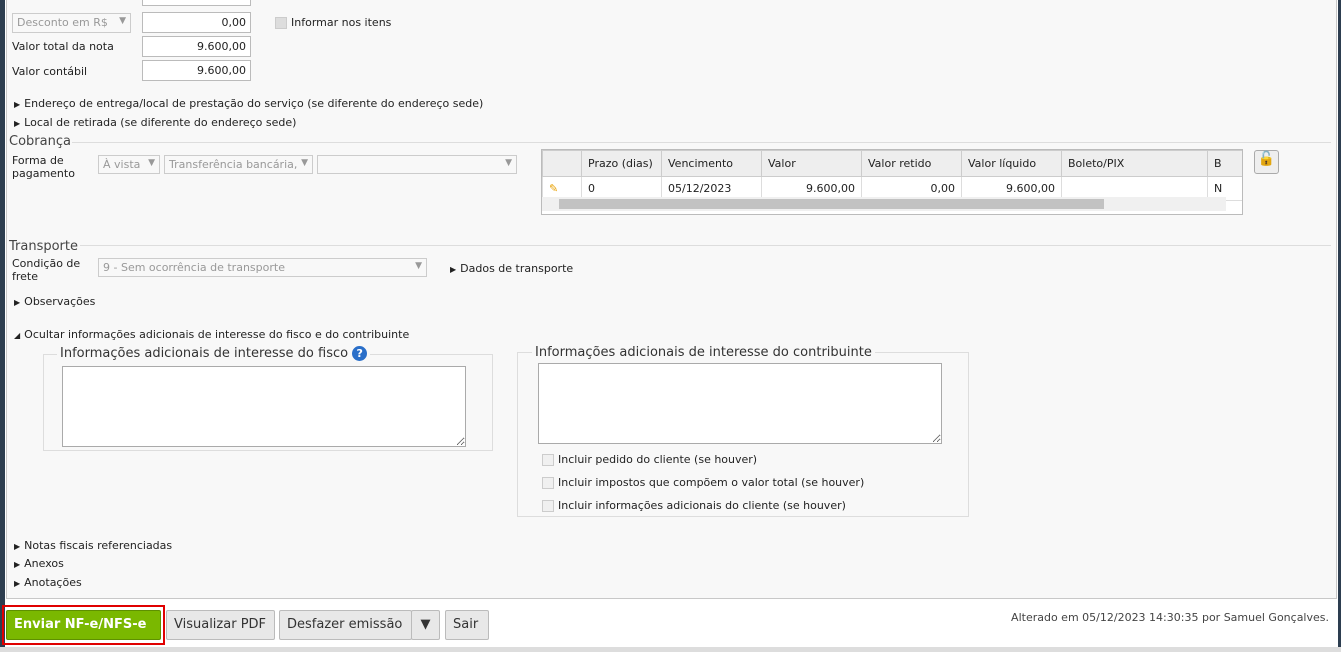 The image size is (1341, 652). Describe the element at coordinates (341, 22) in the screenshot. I see `inform-items-label: Informar nos itens` at that location.